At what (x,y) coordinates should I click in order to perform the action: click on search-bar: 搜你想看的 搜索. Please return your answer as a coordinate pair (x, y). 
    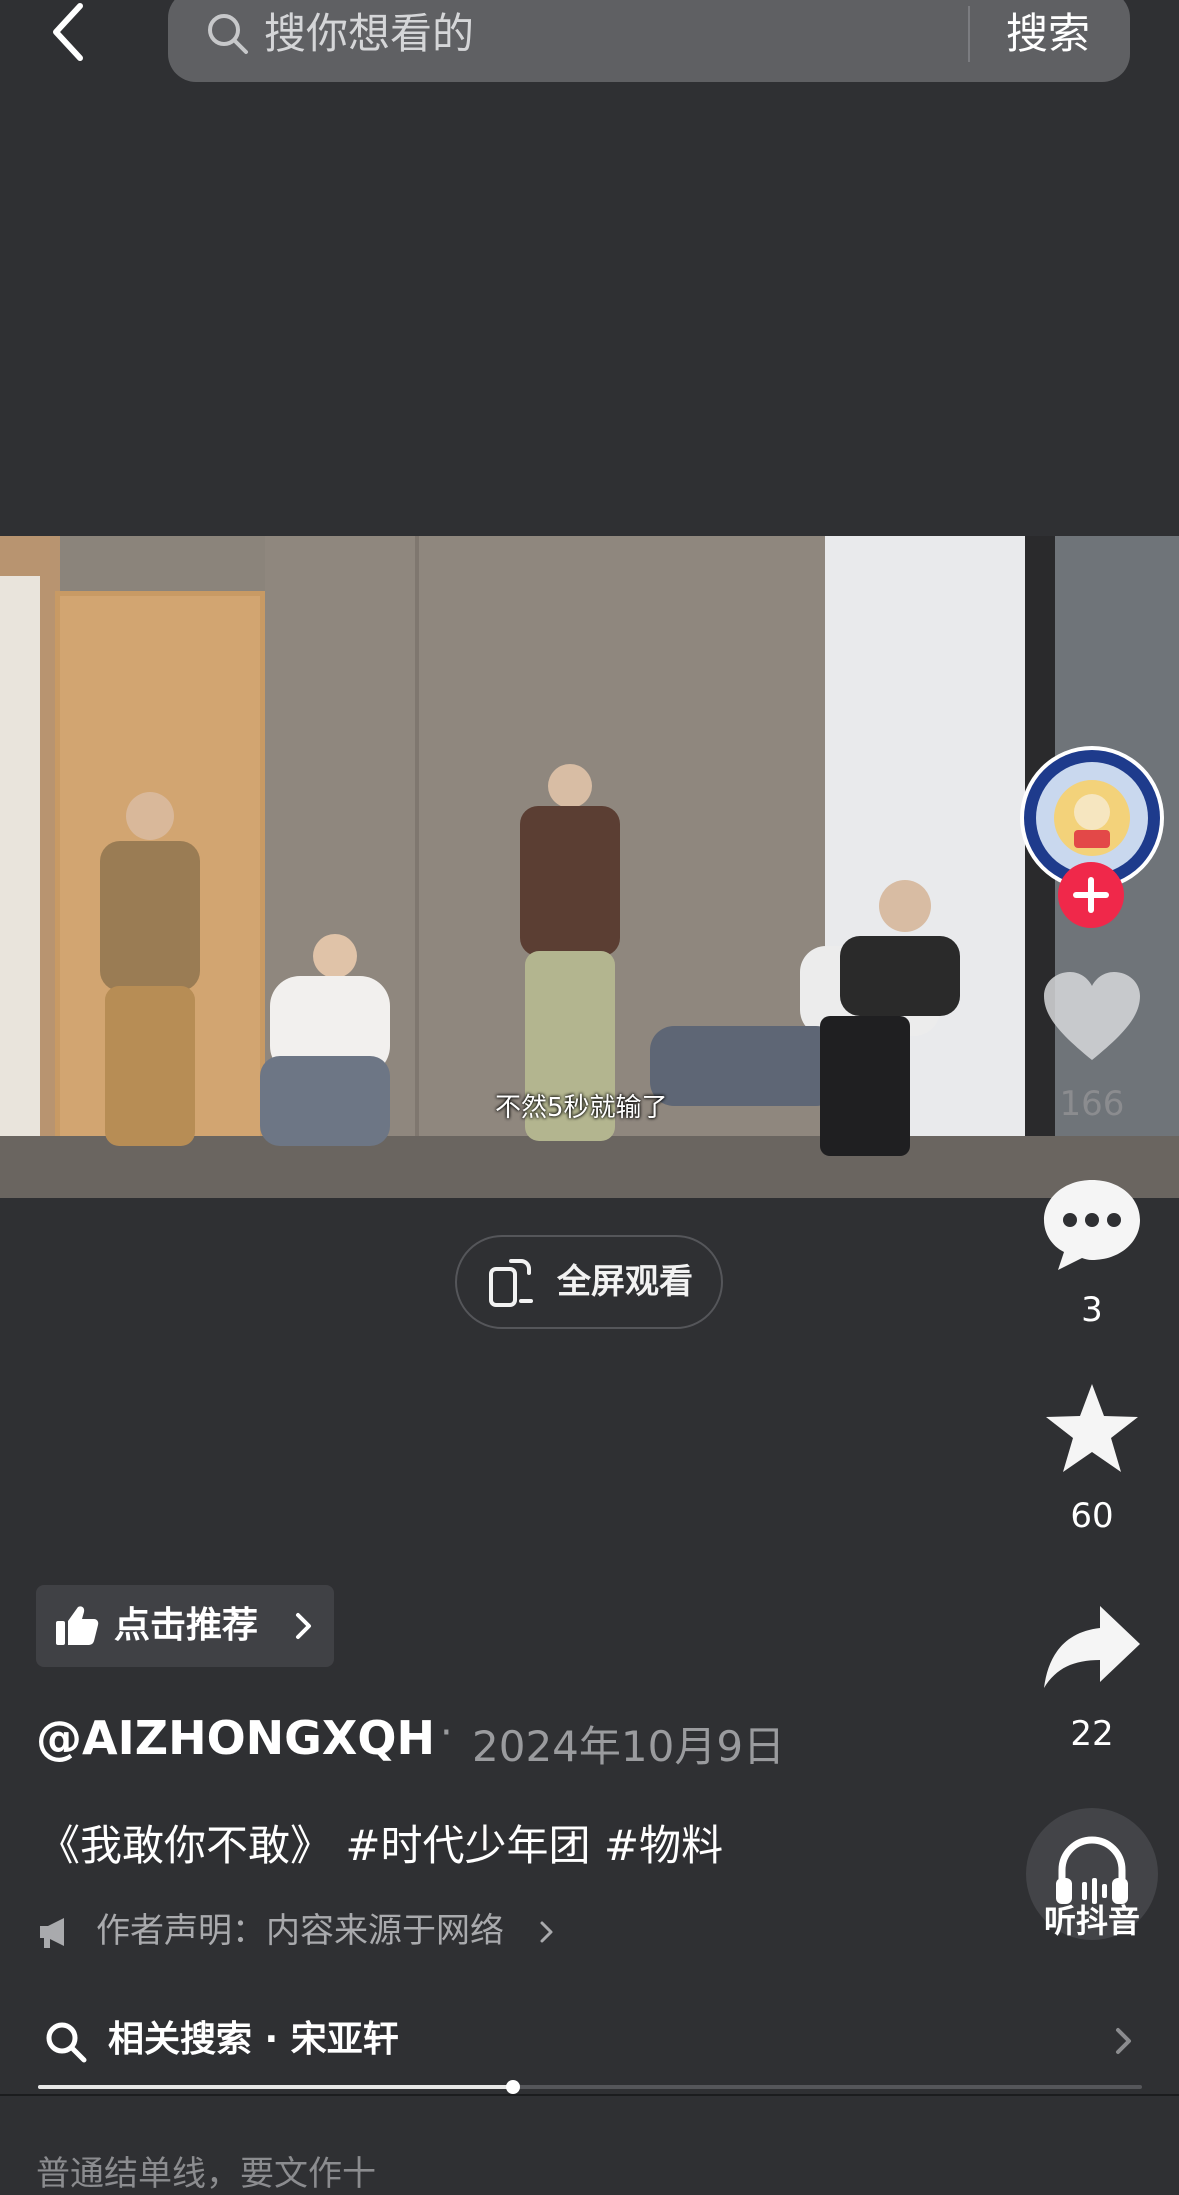
    Looking at the image, I should click on (649, 41).